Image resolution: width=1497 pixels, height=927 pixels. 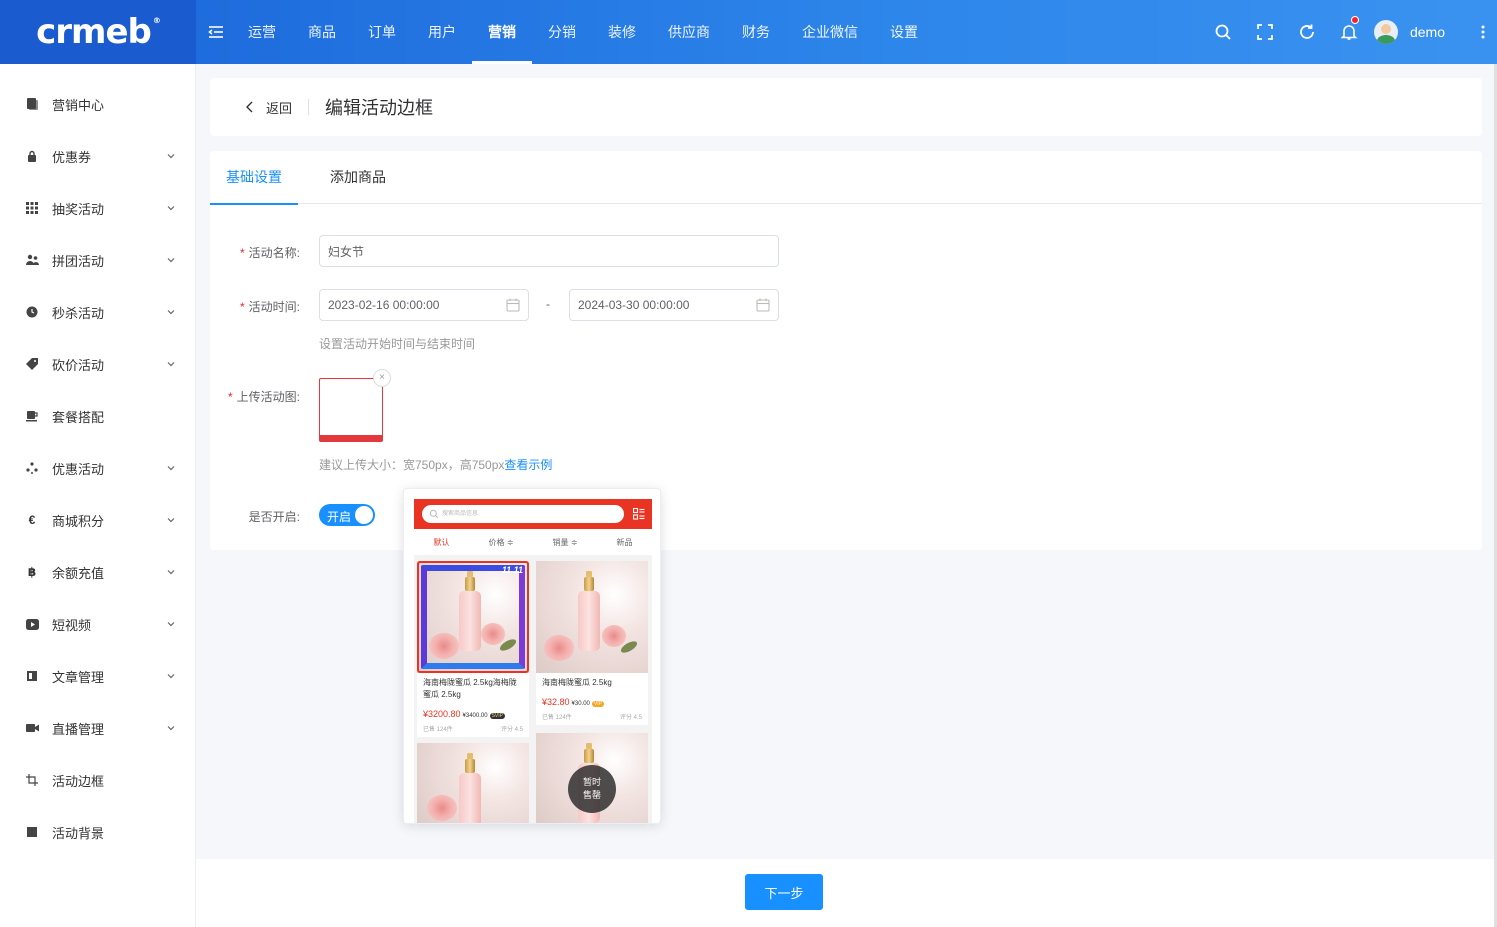 What do you see at coordinates (274, 517) in the screenshot?
I see `enable-label: 是否开启:` at bounding box center [274, 517].